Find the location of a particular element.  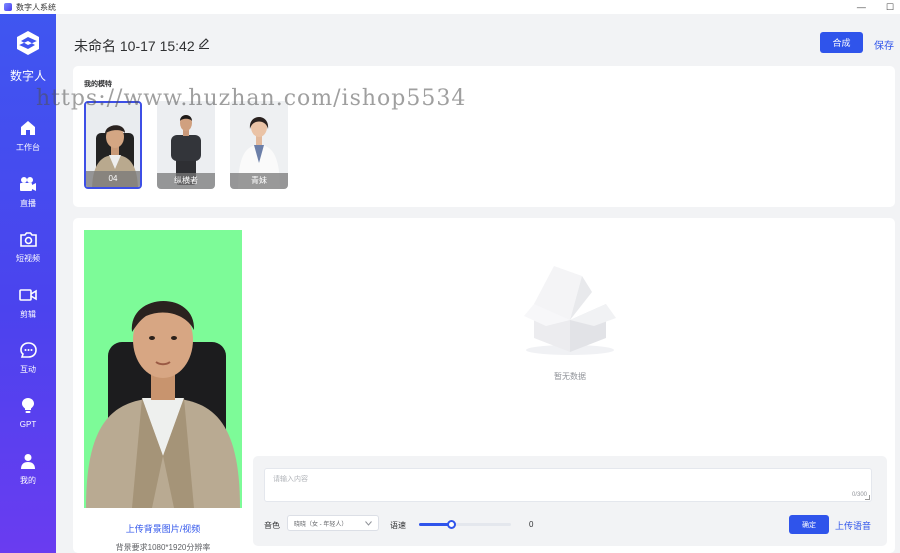

chevron-down-icon is located at coordinates (368, 523).